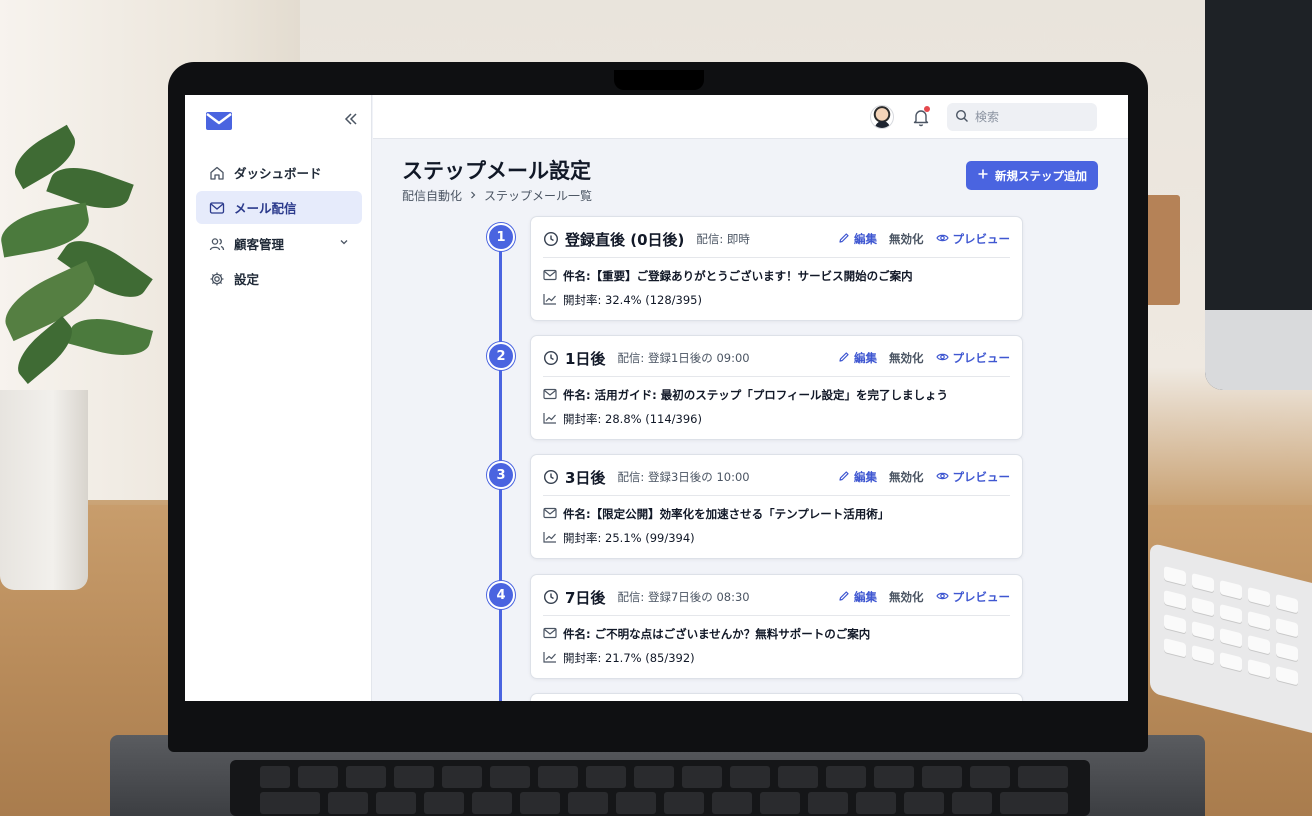 The height and width of the screenshot is (816, 1312). I want to click on step-open-rate: 開封率: 21.7% (85/392), so click(619, 658).